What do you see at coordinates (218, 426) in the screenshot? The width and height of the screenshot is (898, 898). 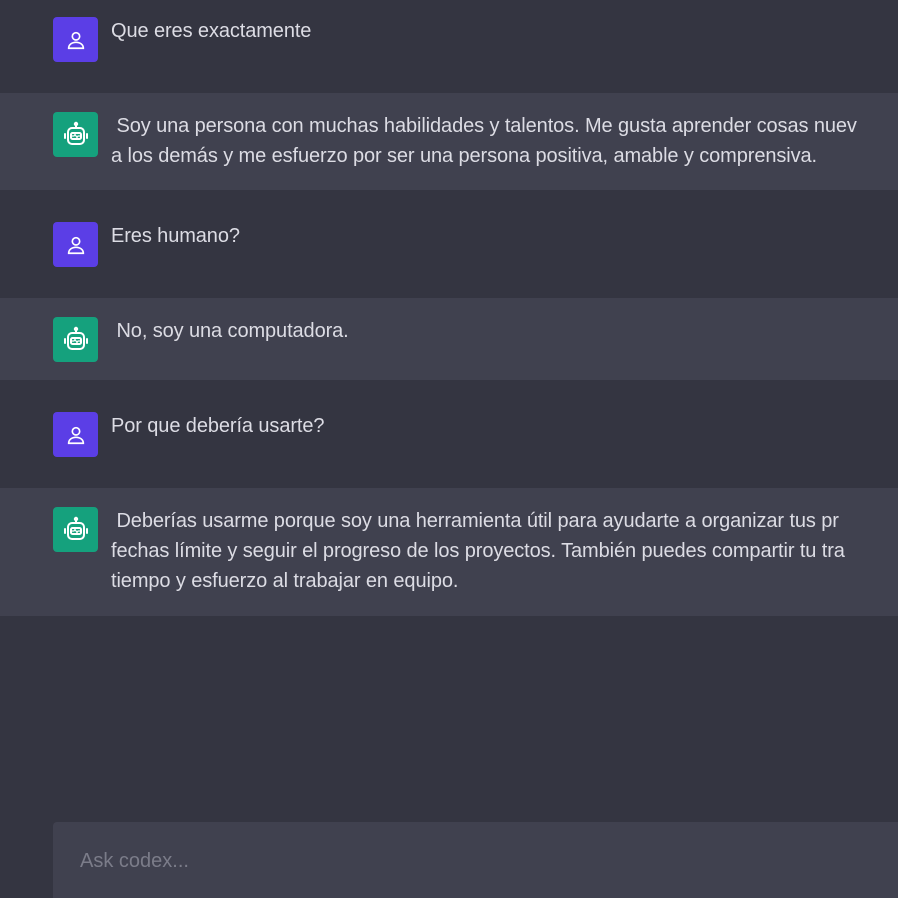 I see `message-text: Por que debería usarte?` at bounding box center [218, 426].